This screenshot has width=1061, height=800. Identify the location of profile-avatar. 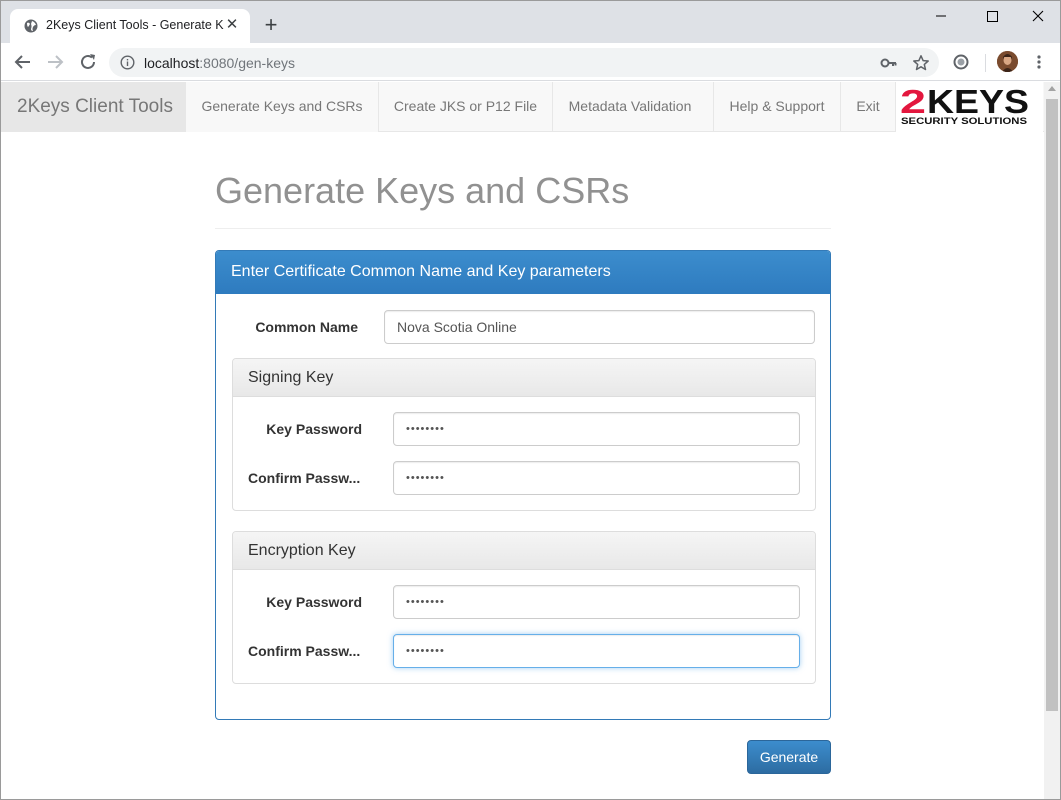
(1007, 61).